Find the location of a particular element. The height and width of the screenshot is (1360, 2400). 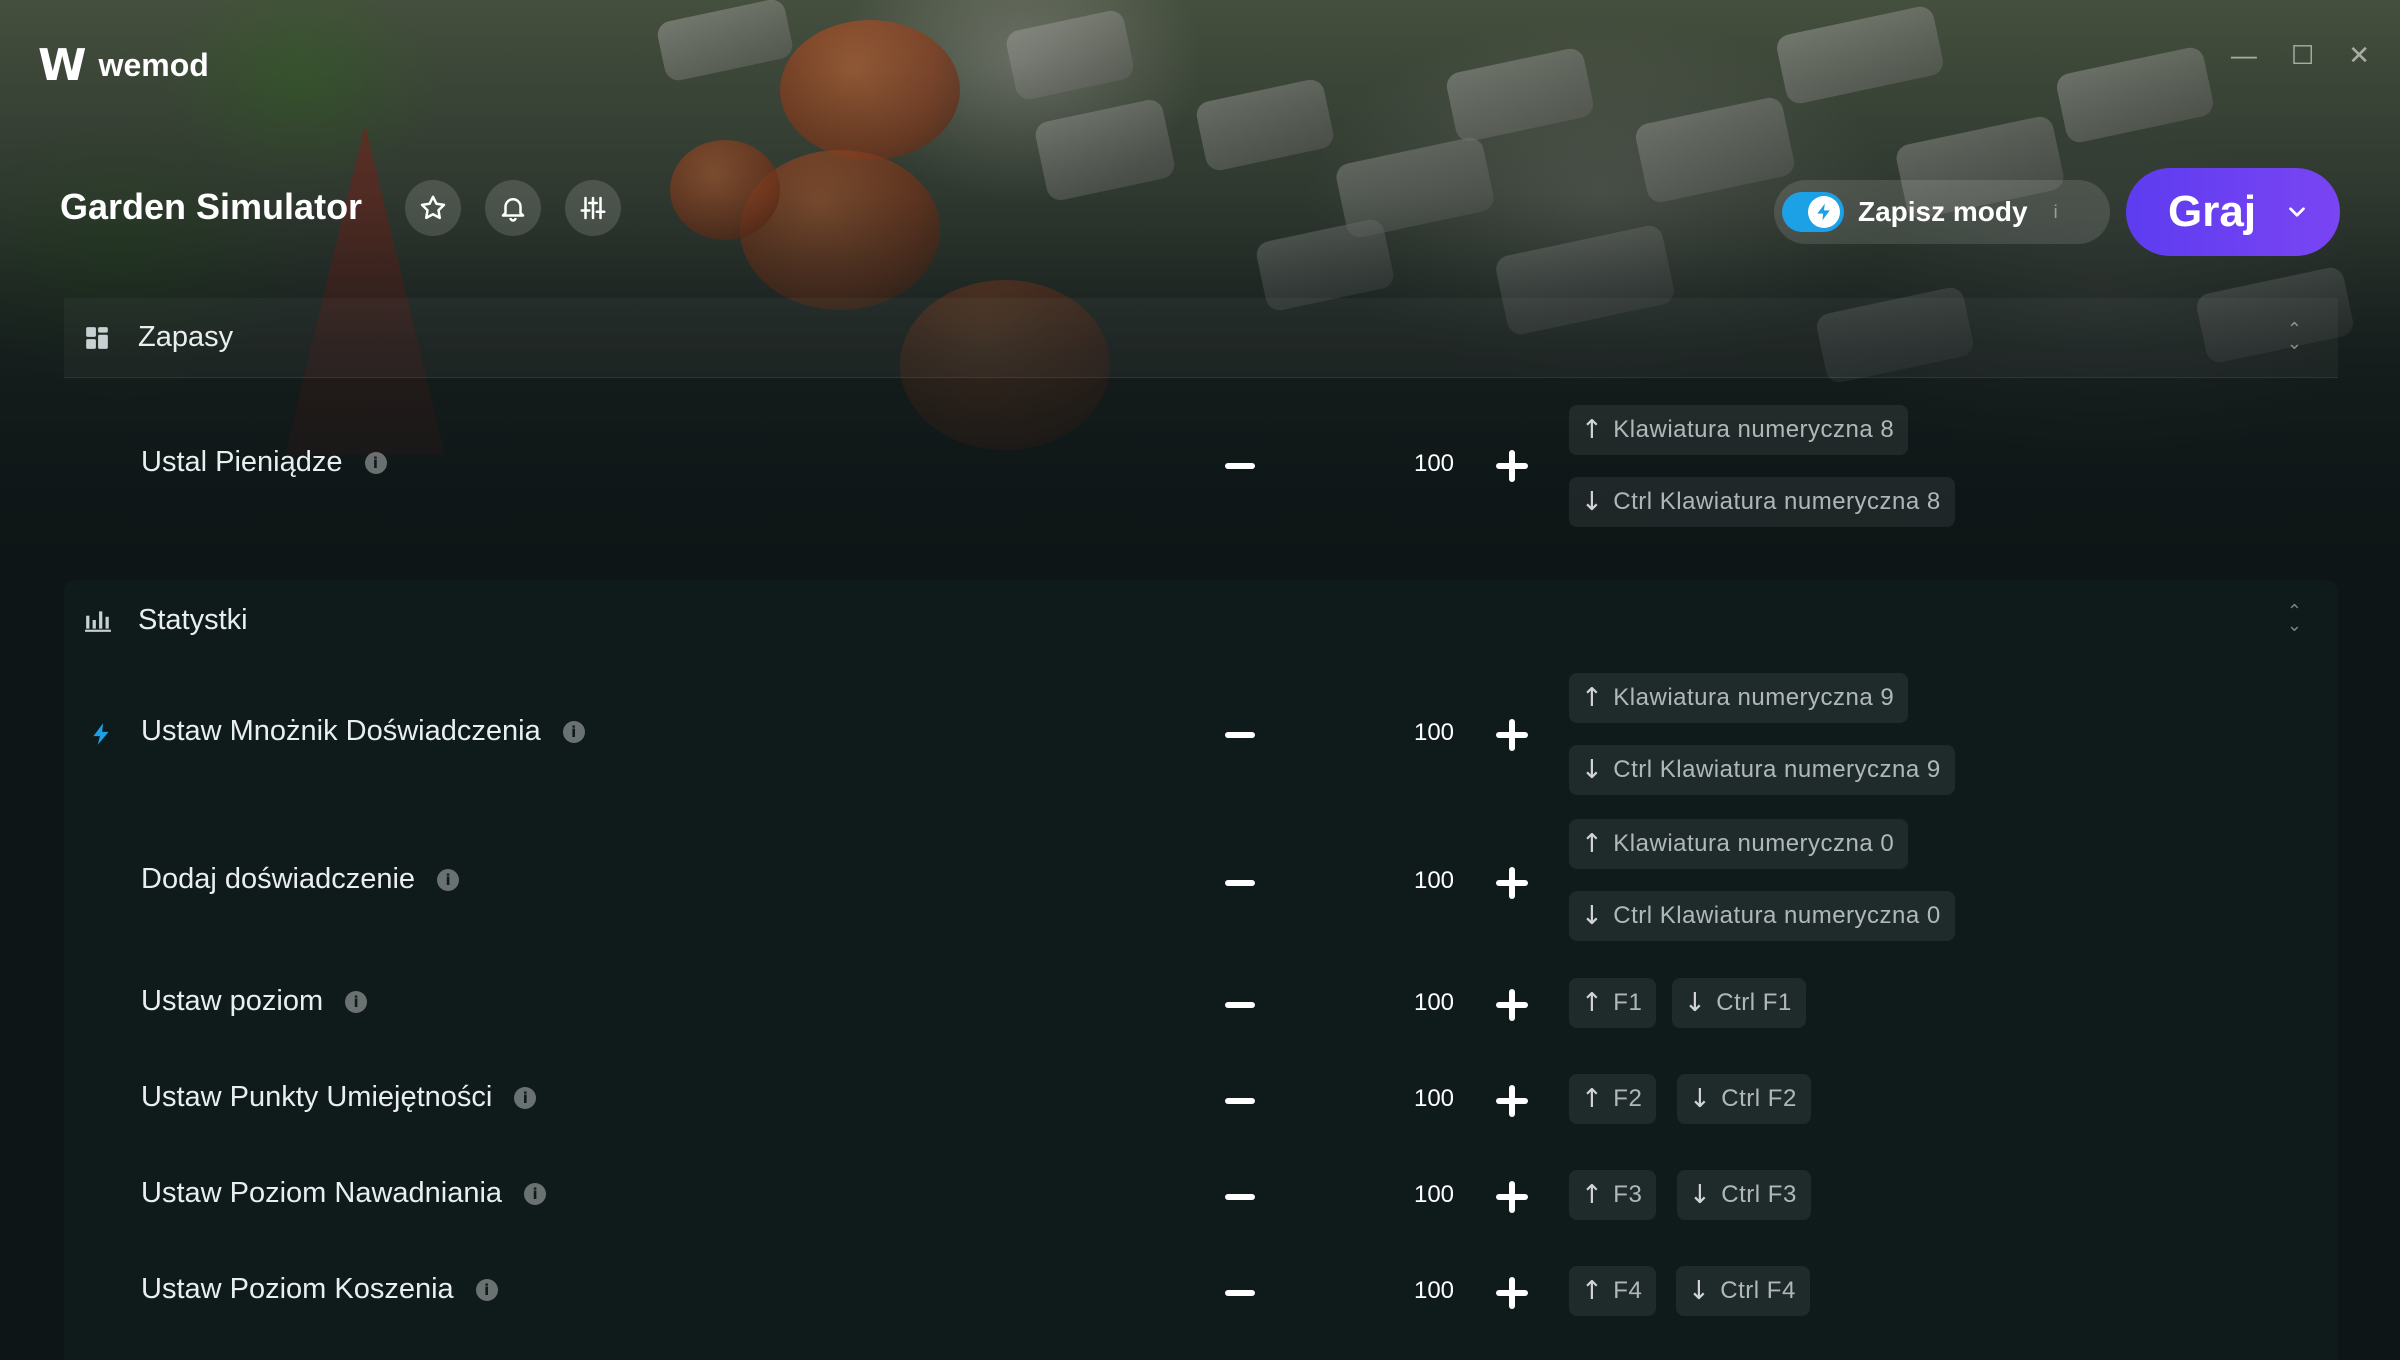

play-button: Graj is located at coordinates (2233, 212).